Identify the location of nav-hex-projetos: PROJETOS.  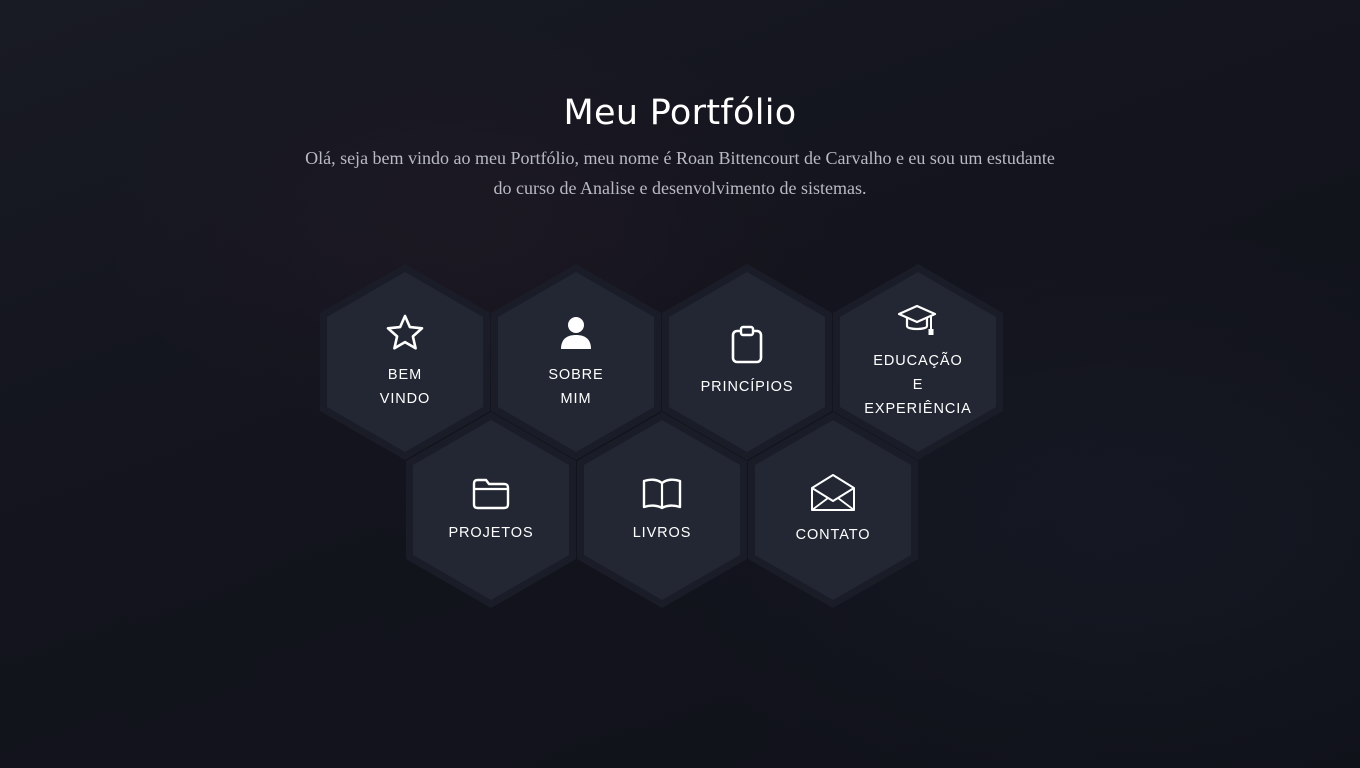
(491, 510).